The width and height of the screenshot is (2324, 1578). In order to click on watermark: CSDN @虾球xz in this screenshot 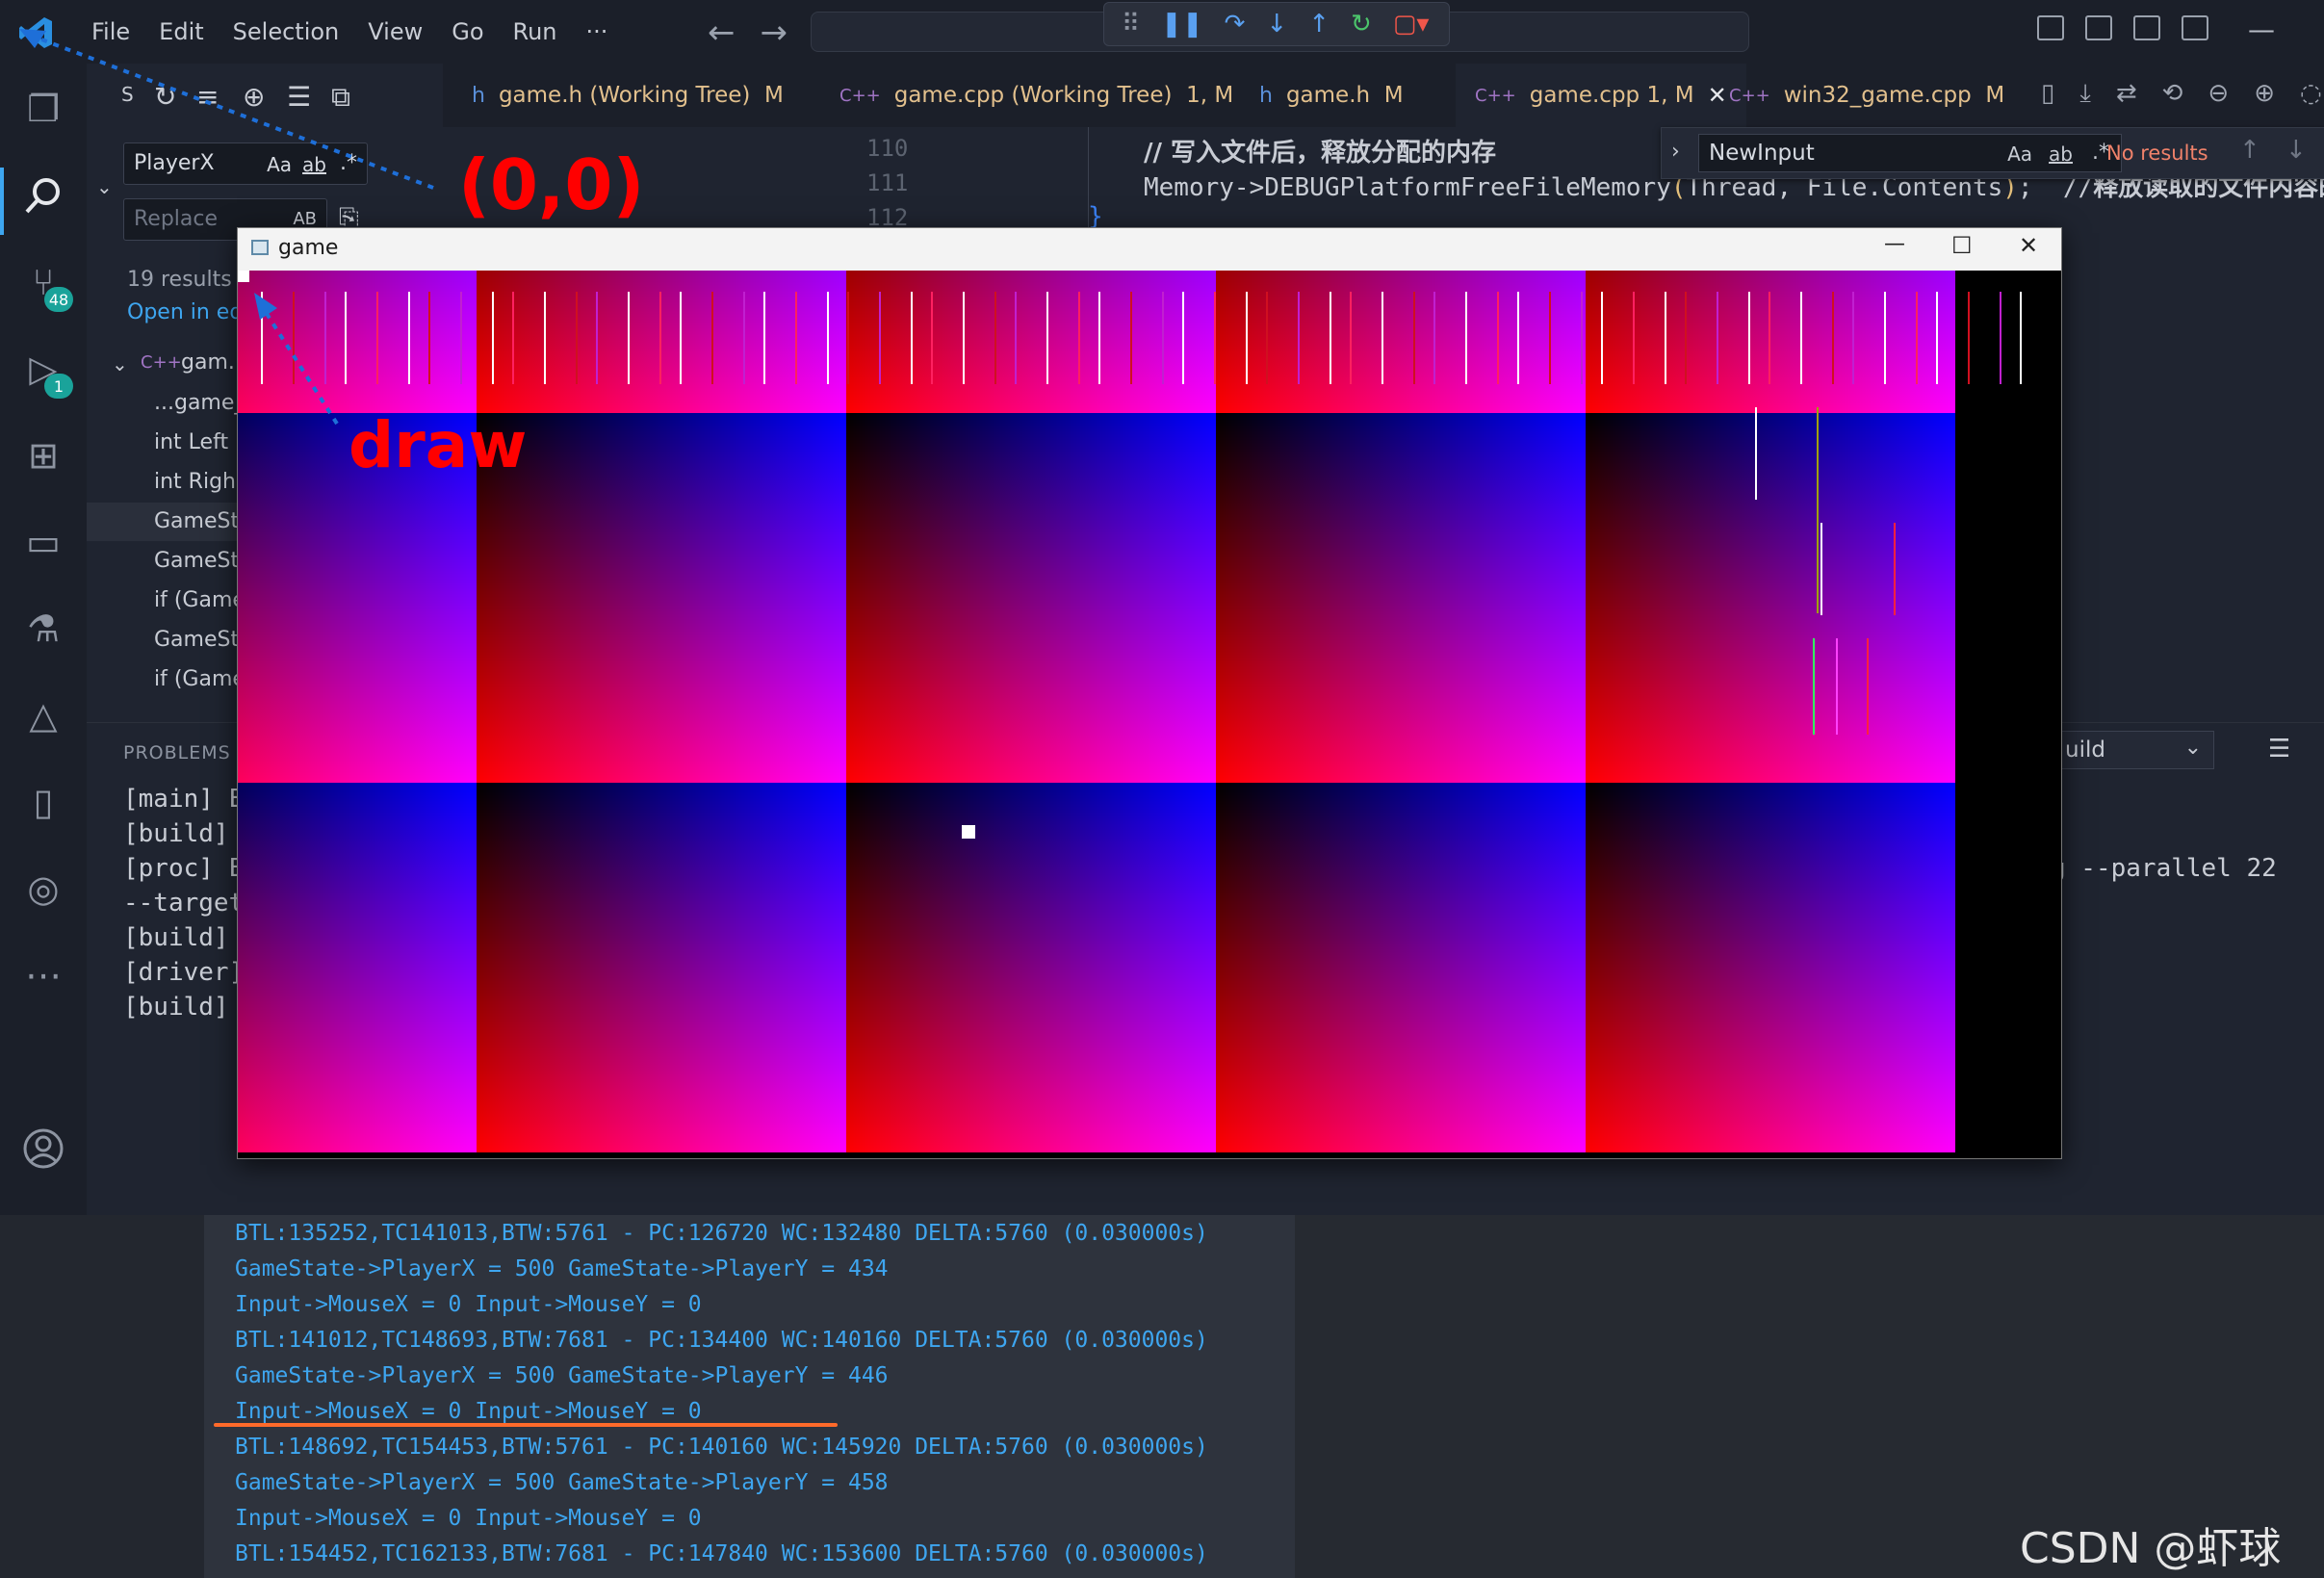, I will do `click(2151, 1551)`.